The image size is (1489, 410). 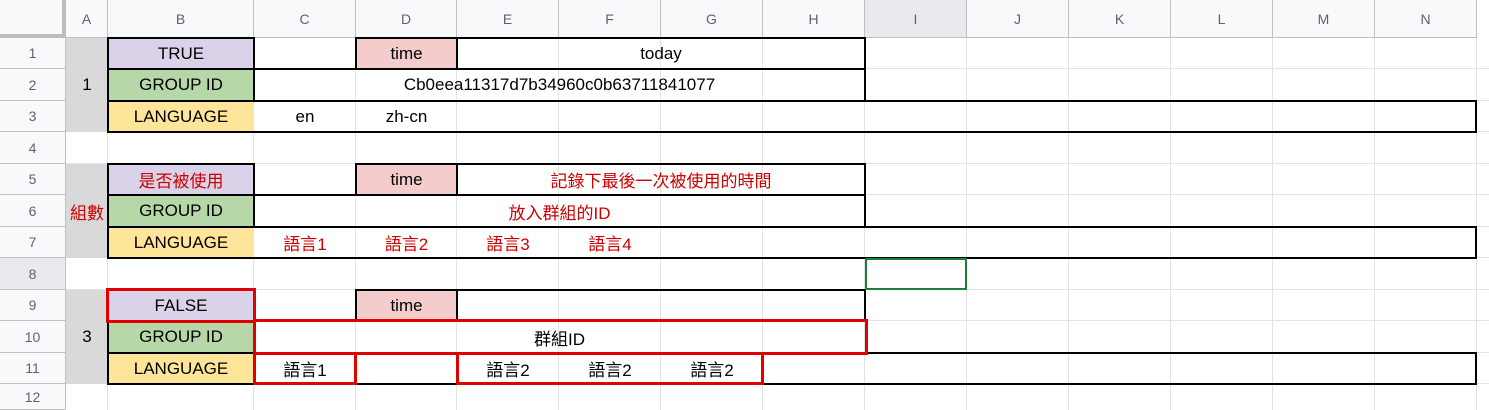 What do you see at coordinates (559, 85) in the screenshot?
I see `cell-c2-merged: Cb0eea11317d7b34960c0b63711841077` at bounding box center [559, 85].